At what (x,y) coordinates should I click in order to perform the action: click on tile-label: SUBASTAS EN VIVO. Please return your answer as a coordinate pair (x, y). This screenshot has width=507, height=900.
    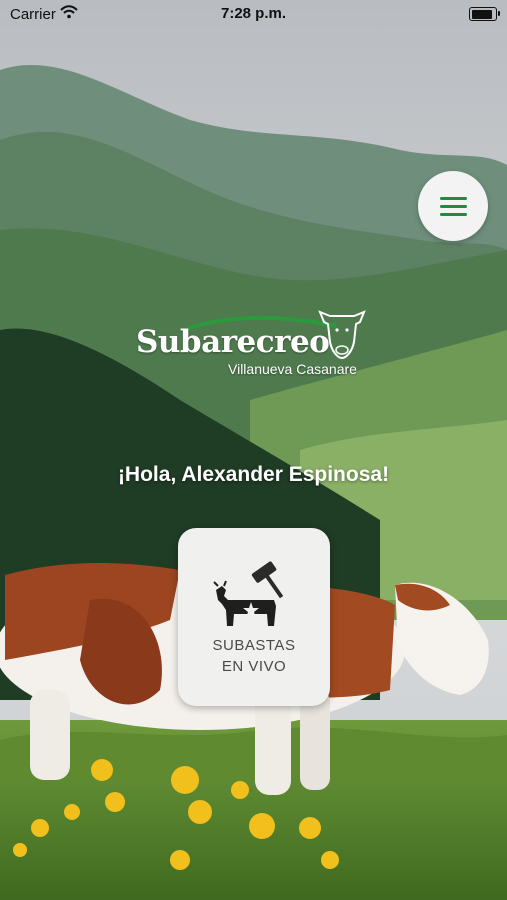
    Looking at the image, I should click on (254, 656).